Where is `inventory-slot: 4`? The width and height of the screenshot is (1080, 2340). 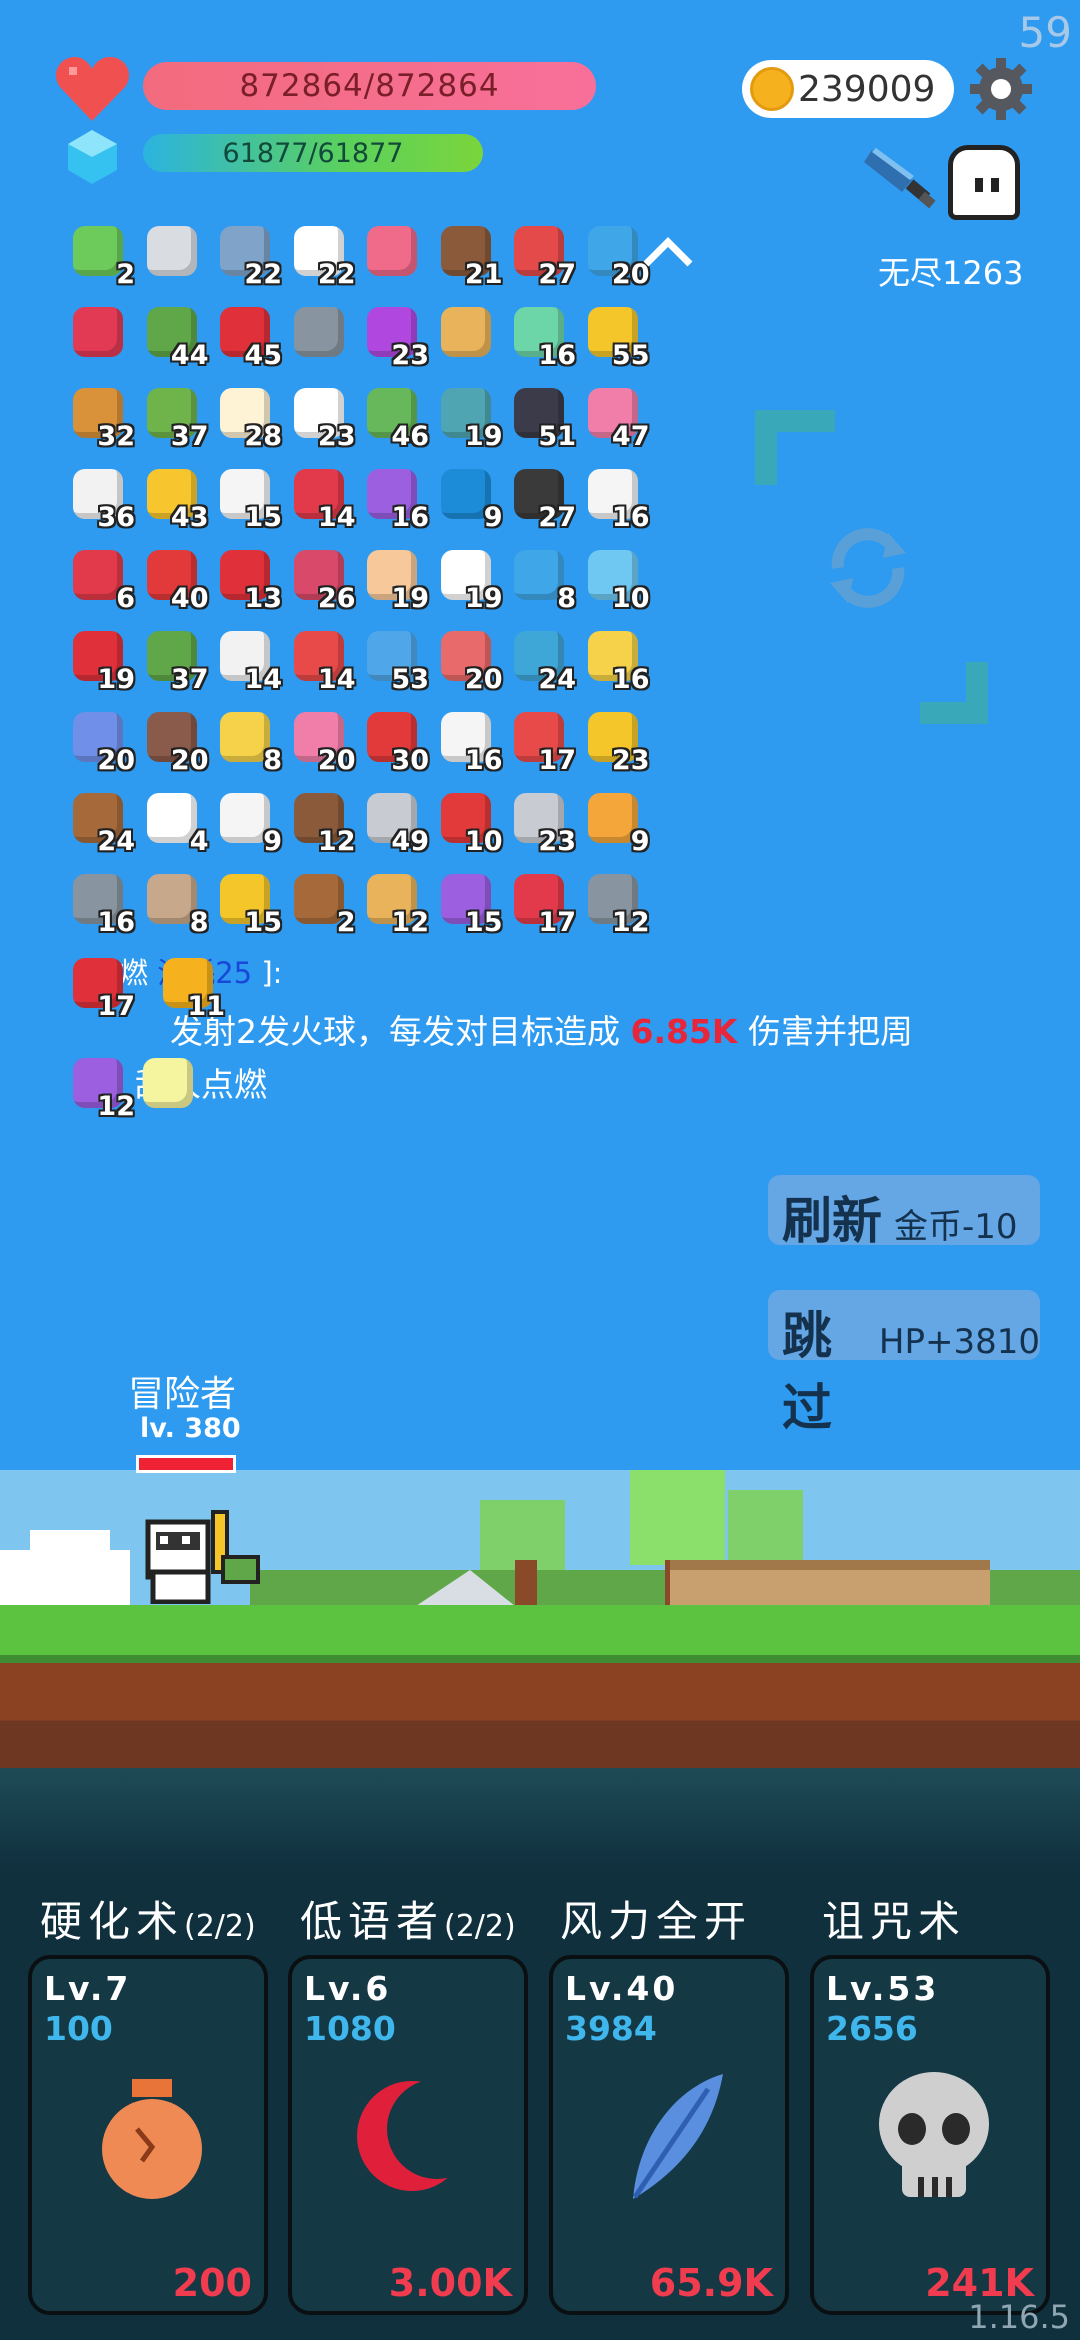
inventory-slot: 4 is located at coordinates (174, 821).